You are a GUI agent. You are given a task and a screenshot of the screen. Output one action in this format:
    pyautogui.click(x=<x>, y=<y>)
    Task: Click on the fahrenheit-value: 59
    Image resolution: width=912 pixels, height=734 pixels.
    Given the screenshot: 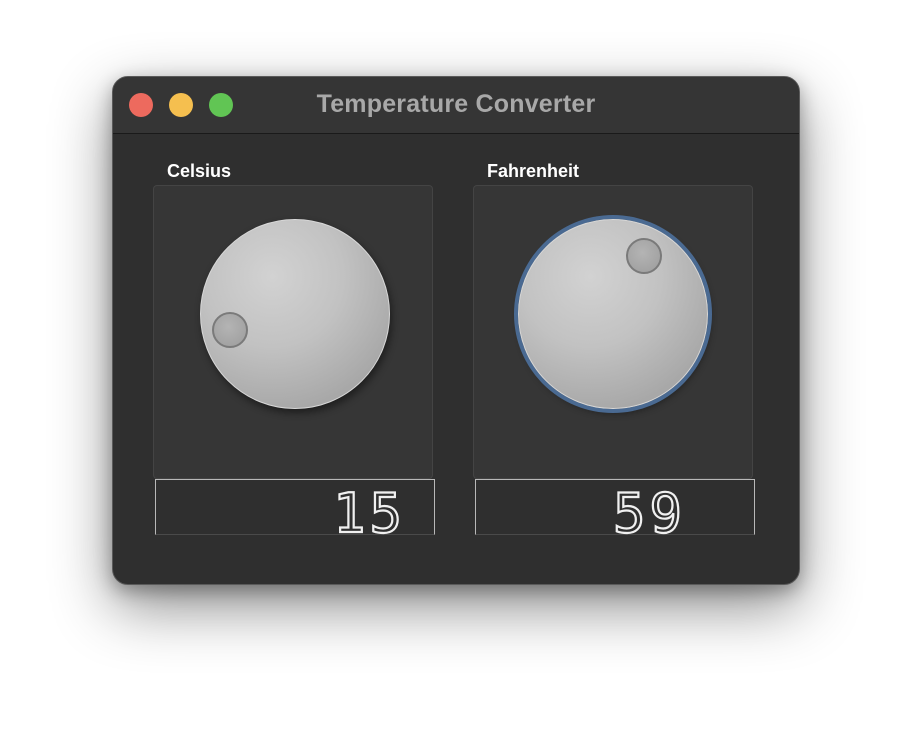 What is the action you would take?
    pyautogui.click(x=649, y=509)
    